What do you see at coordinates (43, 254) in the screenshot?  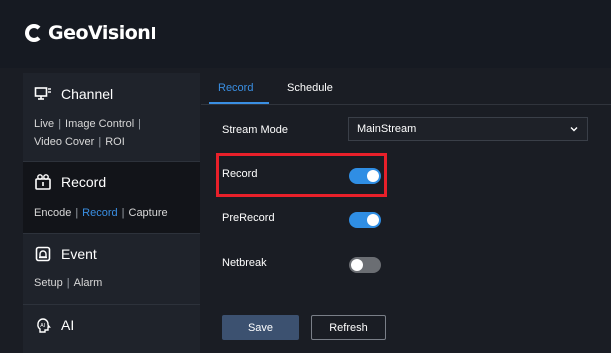 I see `alarm-icon` at bounding box center [43, 254].